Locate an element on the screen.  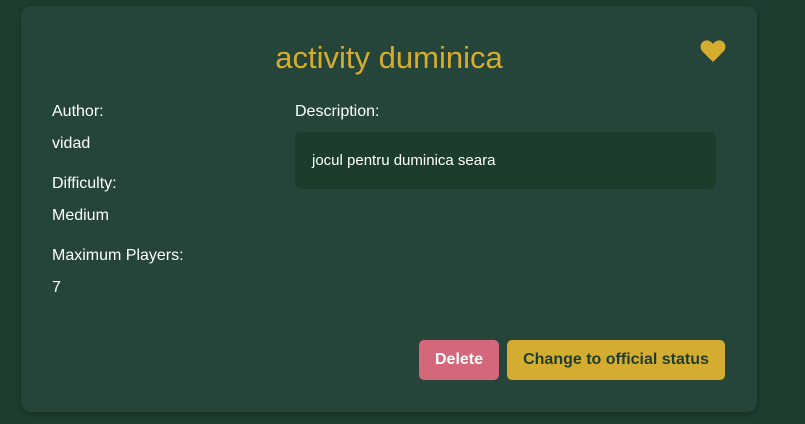
description-box: jocul pentru duminica seara is located at coordinates (505, 160).